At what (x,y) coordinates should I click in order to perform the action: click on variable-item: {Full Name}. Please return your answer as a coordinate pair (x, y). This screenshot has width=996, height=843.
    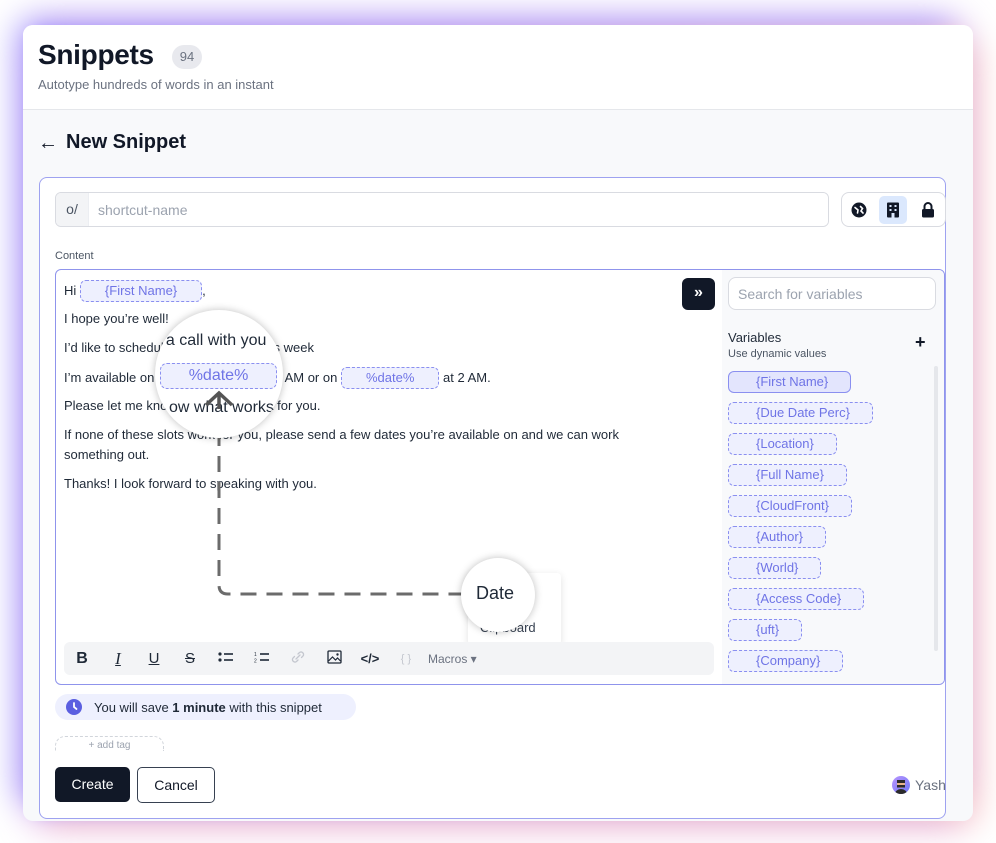
    Looking at the image, I should click on (787, 475).